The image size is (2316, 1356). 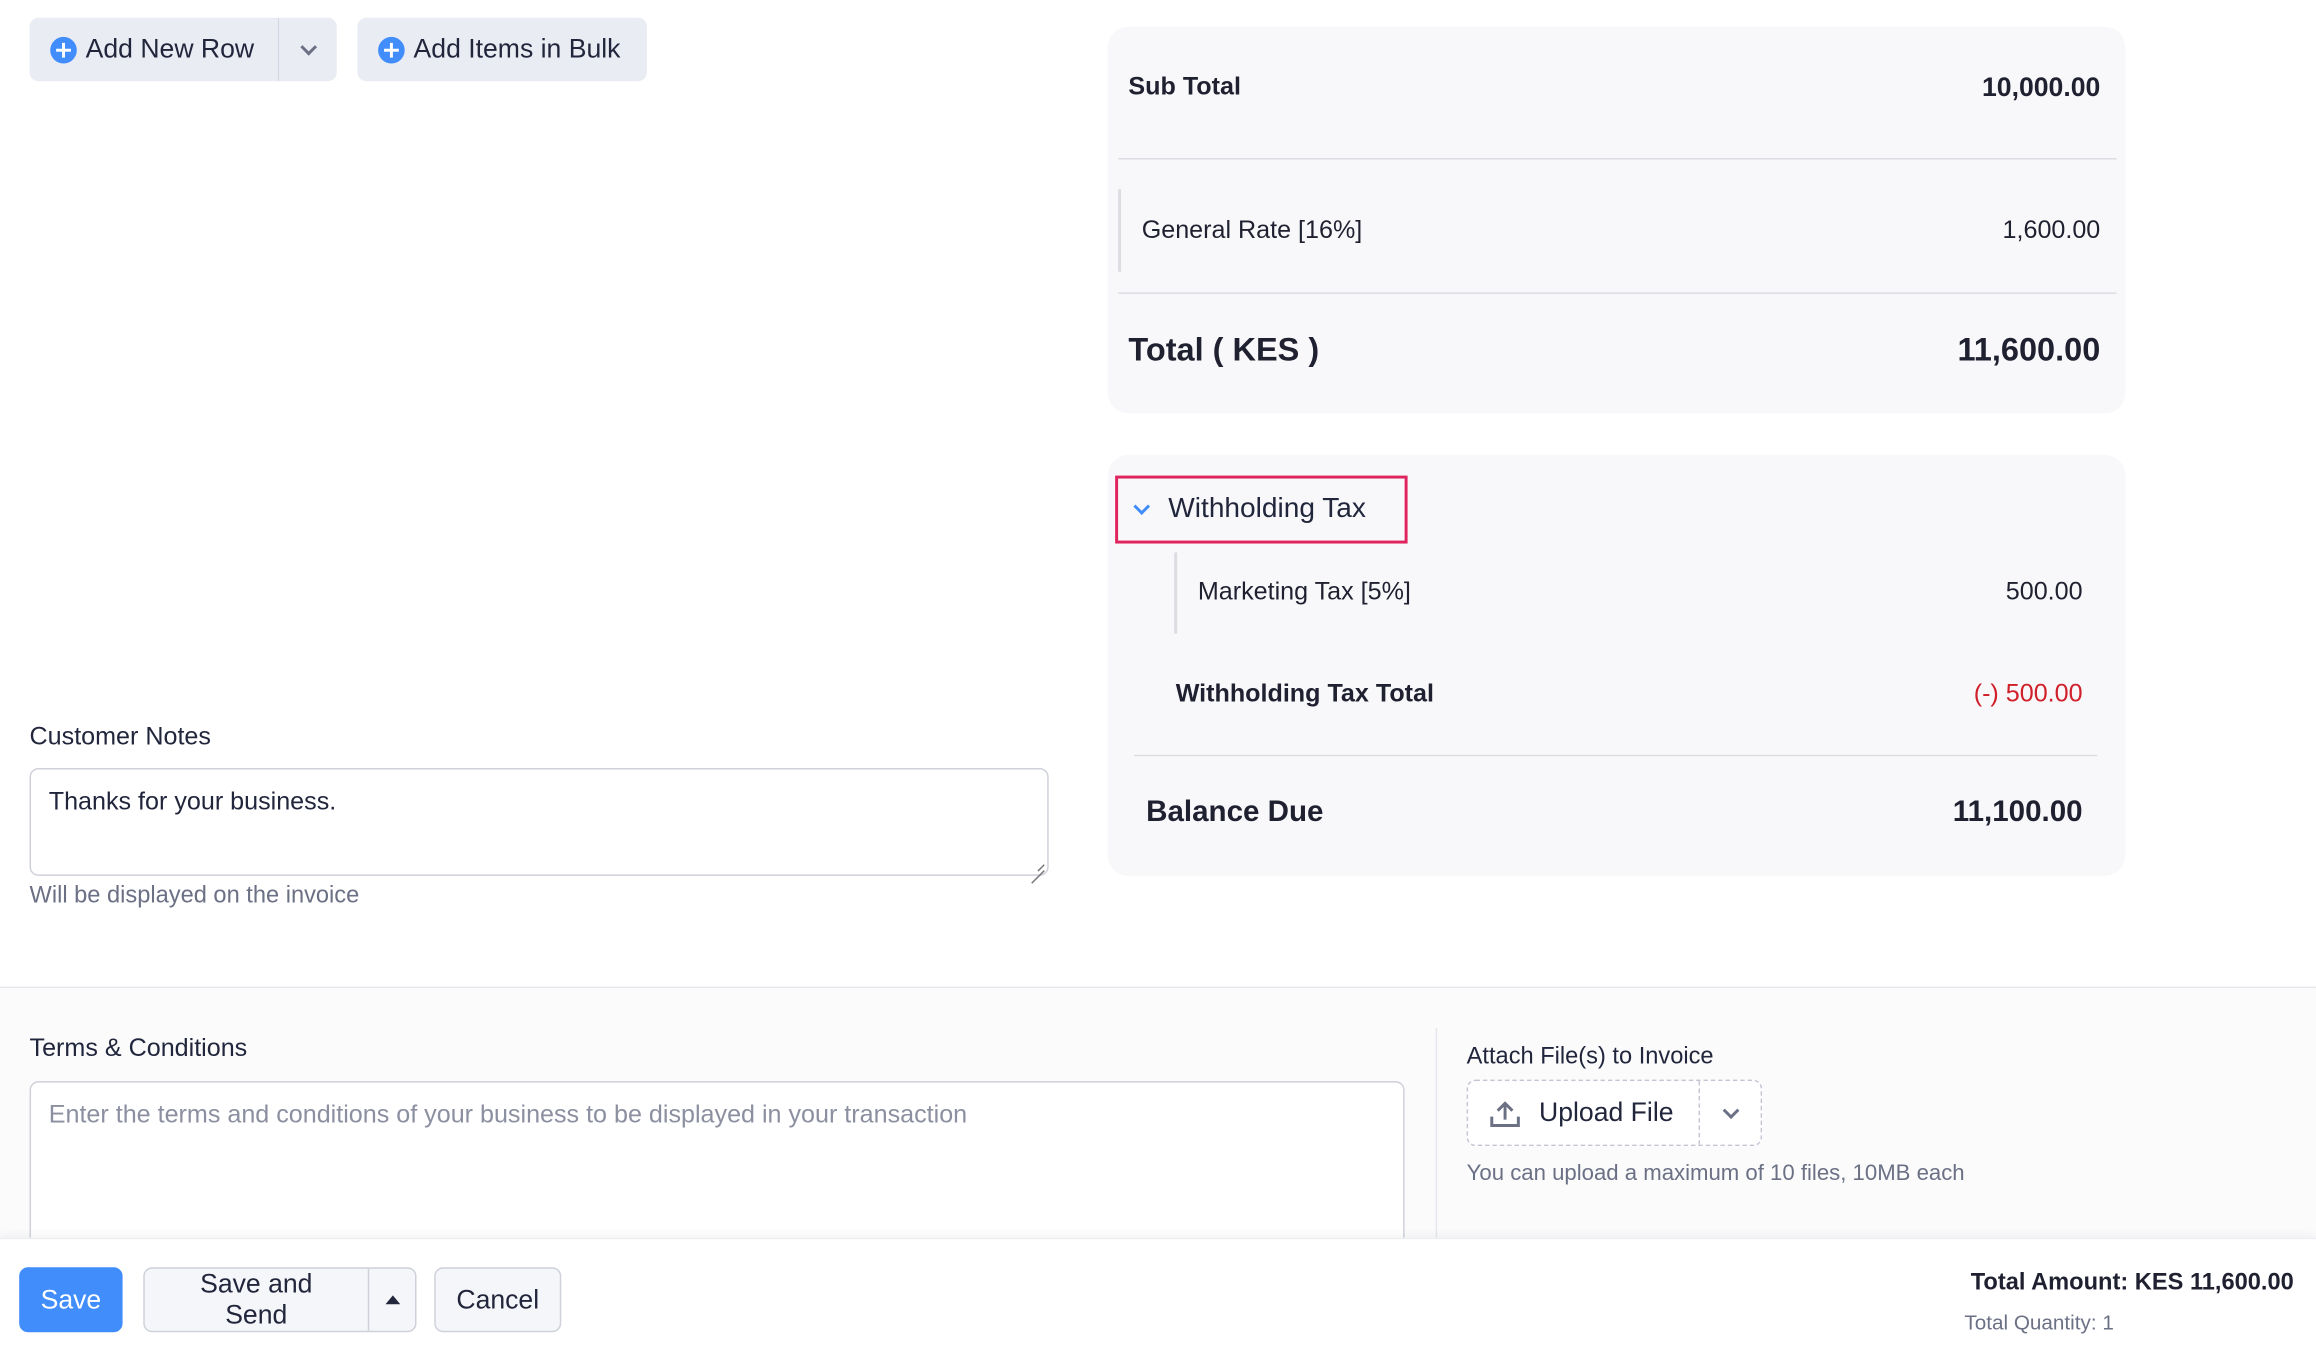 I want to click on caret-up-icon, so click(x=392, y=1300).